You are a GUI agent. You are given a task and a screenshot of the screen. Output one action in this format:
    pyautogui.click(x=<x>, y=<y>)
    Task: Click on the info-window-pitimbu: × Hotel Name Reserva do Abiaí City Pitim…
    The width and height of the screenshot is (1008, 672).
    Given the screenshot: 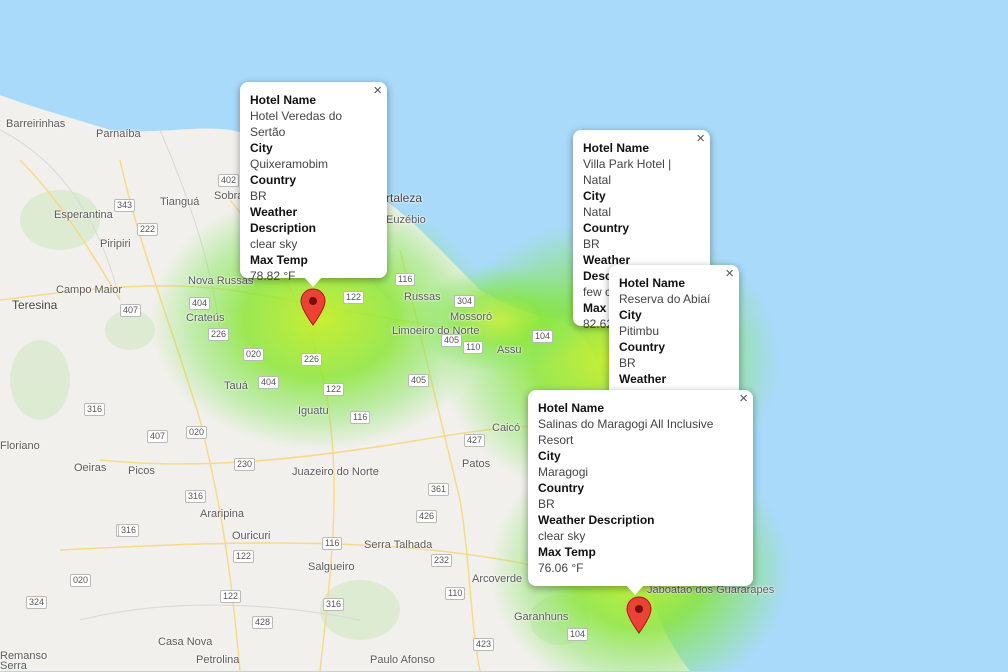 What is the action you would take?
    pyautogui.click(x=674, y=332)
    